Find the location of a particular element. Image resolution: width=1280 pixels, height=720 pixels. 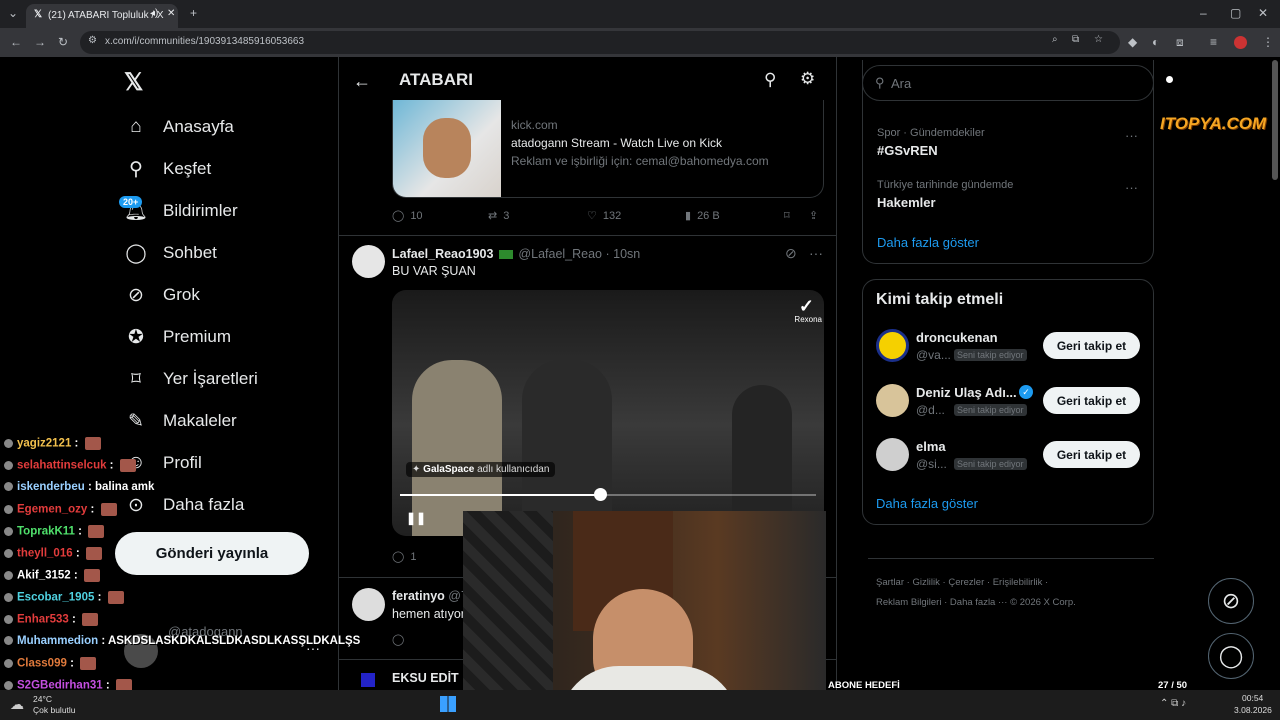

chat-username: Akif_3152 is located at coordinates (44, 576).